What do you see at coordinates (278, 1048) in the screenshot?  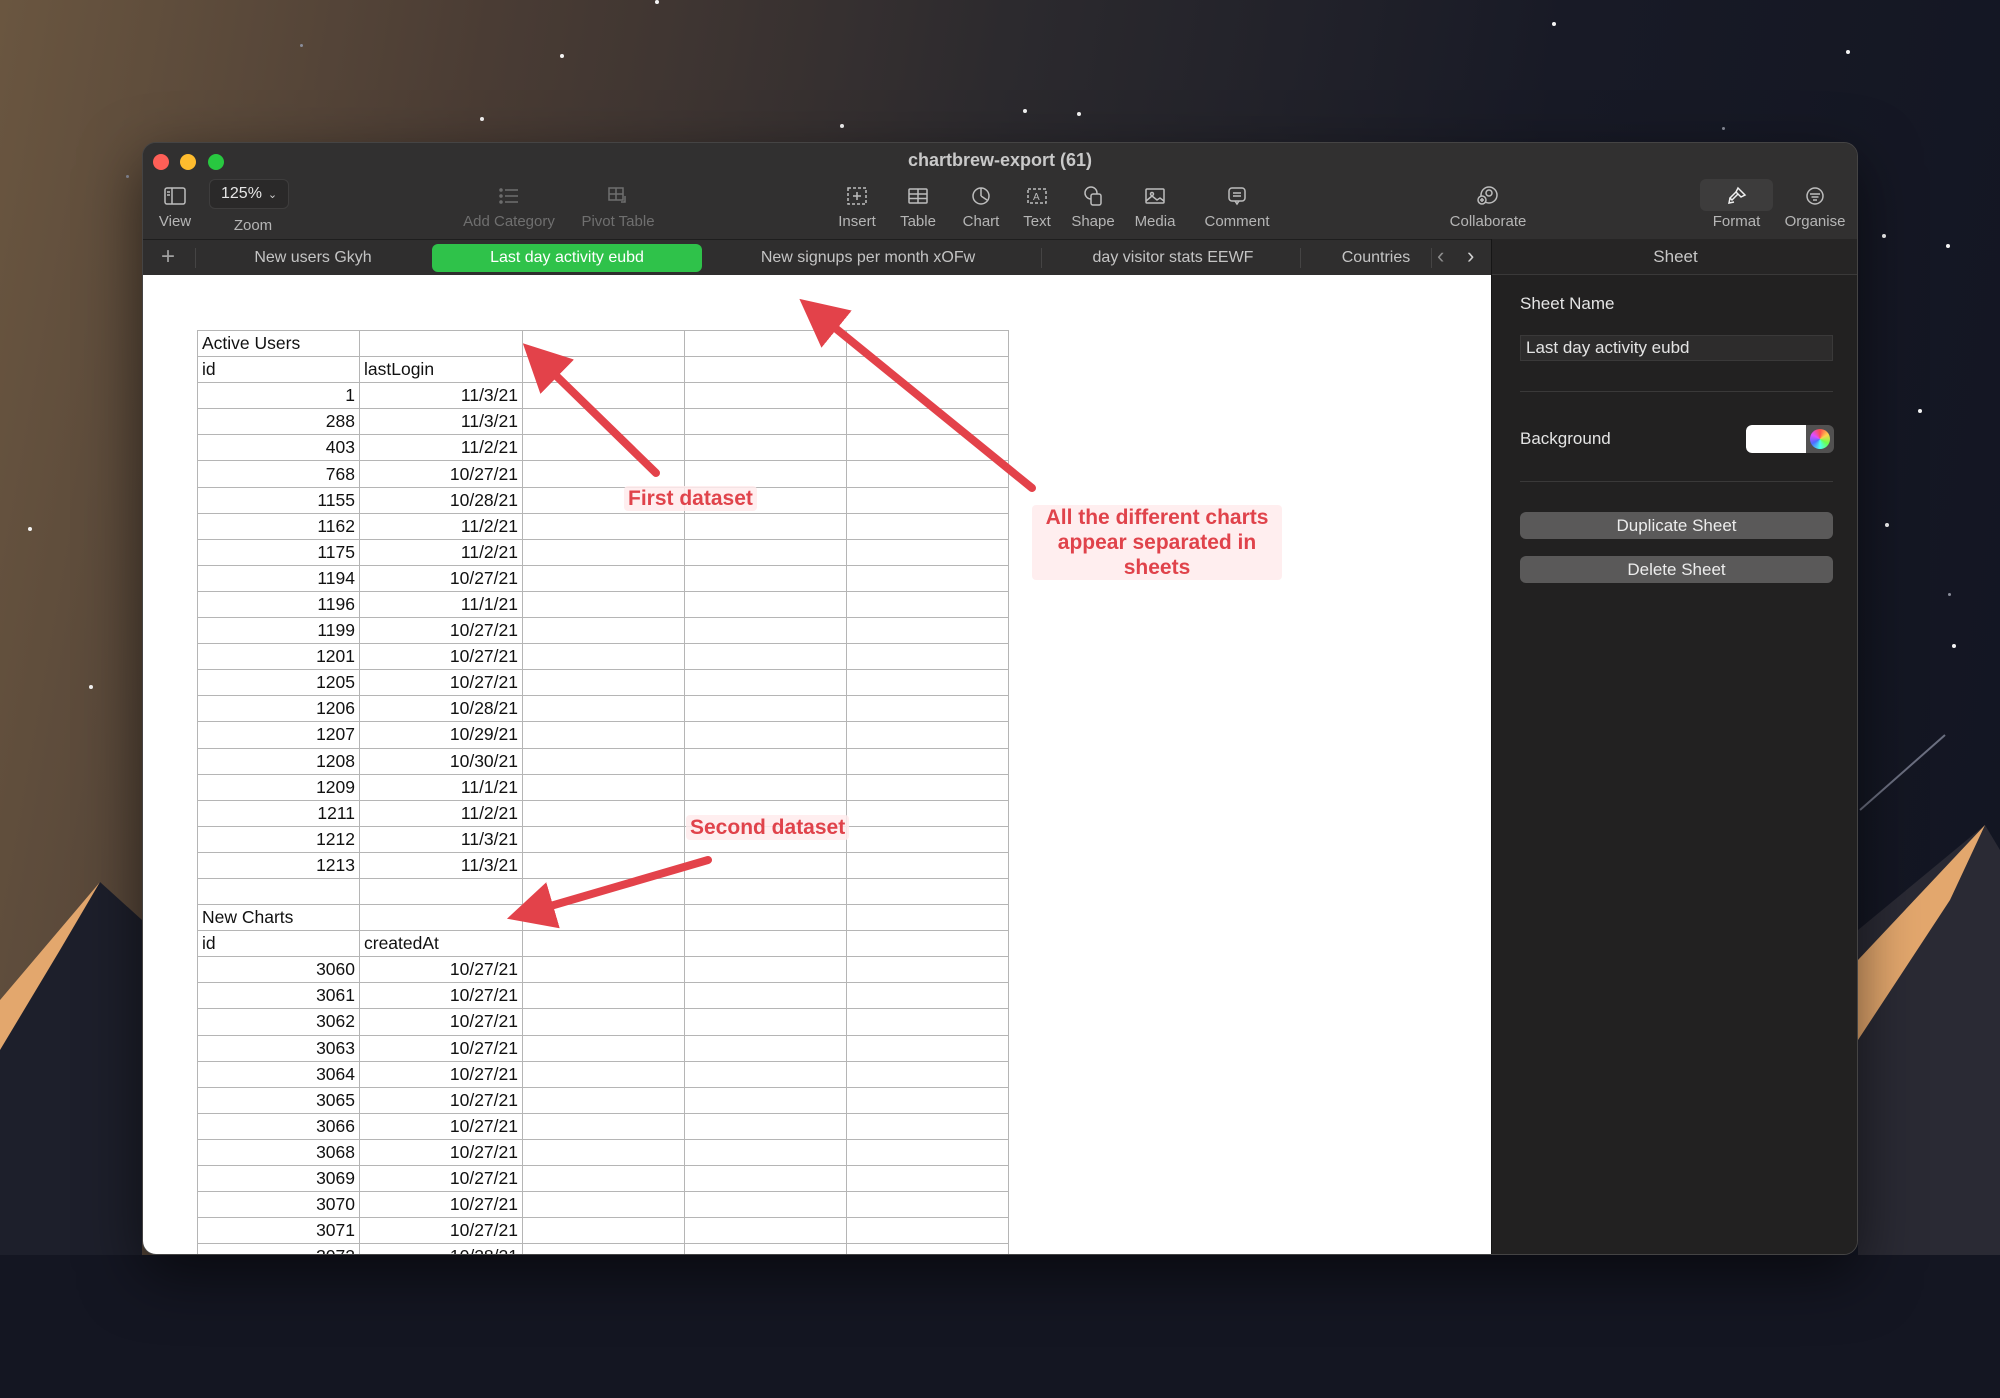 I see `table-cell: 3063` at bounding box center [278, 1048].